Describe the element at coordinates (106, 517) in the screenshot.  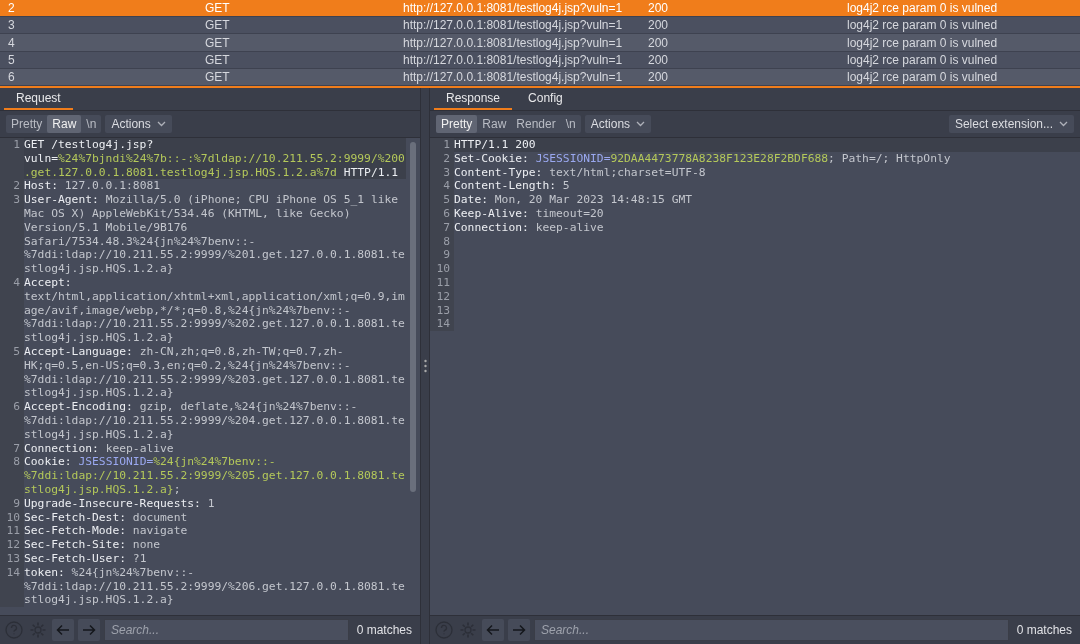
I see `code-line: Sec-Fetch-Dest: document` at that location.